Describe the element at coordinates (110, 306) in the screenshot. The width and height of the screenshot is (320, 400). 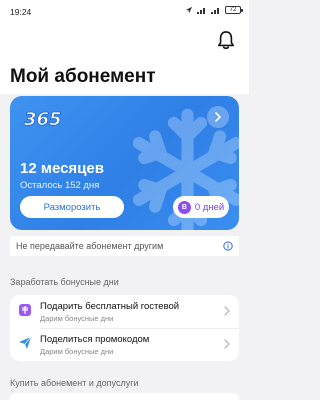
I see `list-item-title: Подарить бесплатный гостевой` at that location.